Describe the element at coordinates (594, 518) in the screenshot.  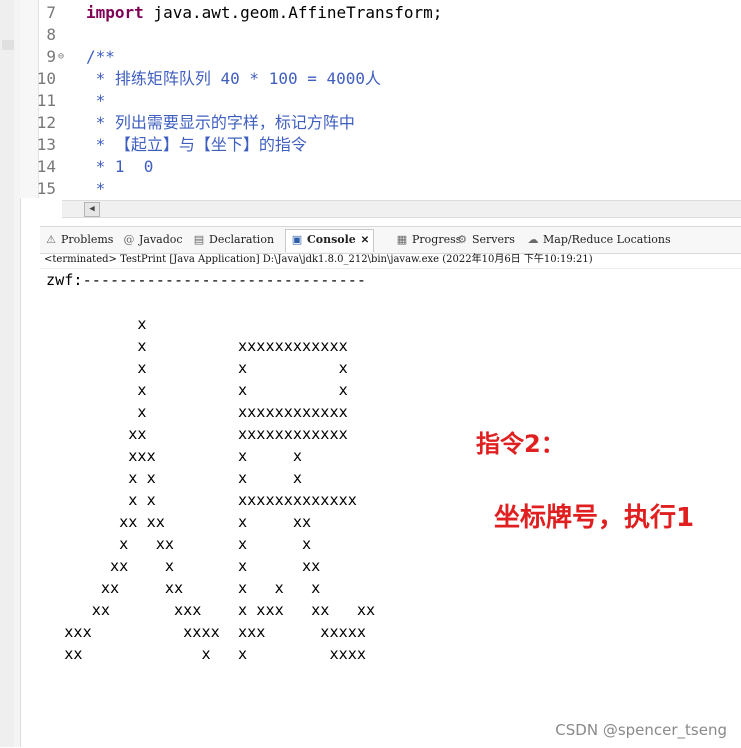
I see `annotation-coordinate: 坐标牌号，执行1` at that location.